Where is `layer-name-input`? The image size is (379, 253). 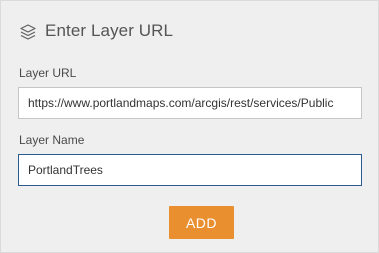
layer-name-input is located at coordinates (190, 170).